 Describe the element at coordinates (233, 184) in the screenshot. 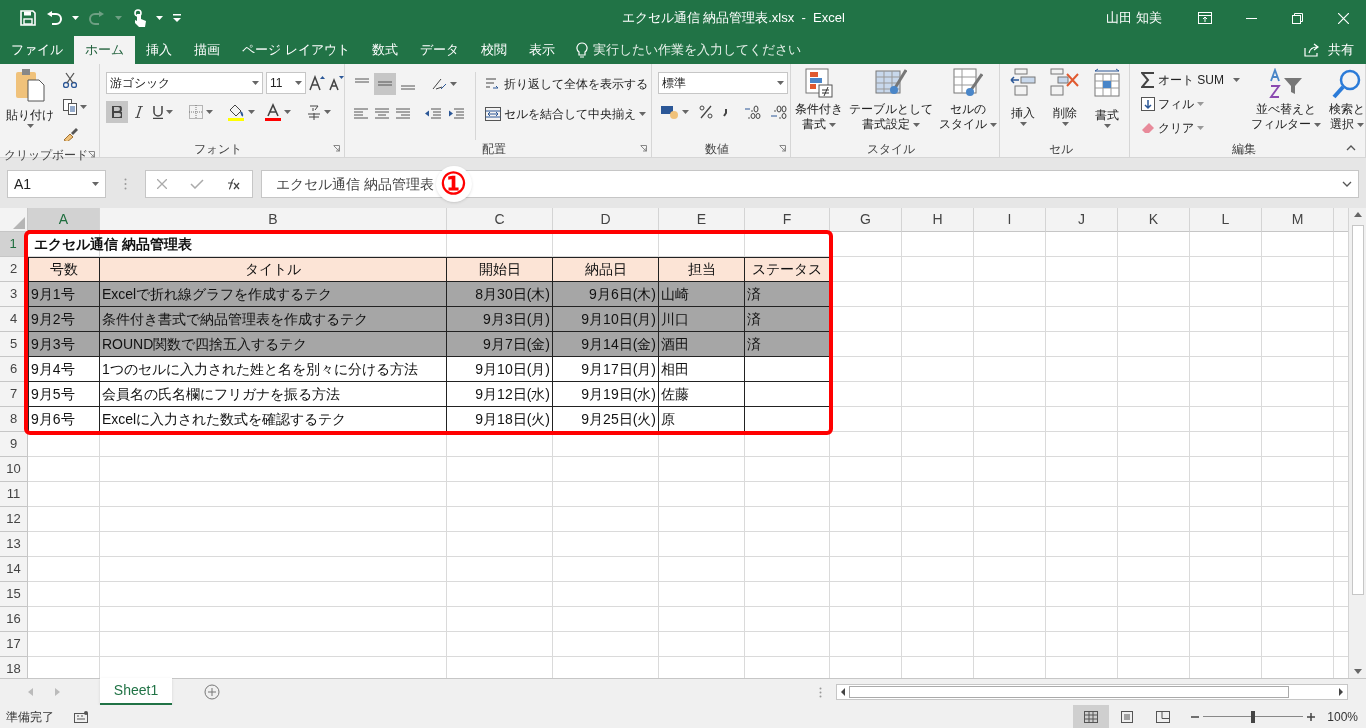

I see `insert-function-icon` at that location.